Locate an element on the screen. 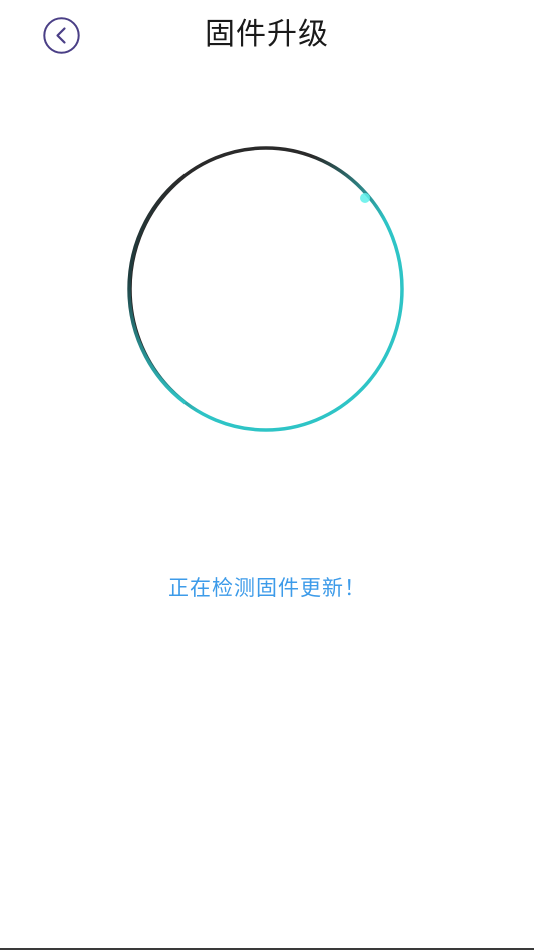 Image resolution: width=534 pixels, height=950 pixels. status-text: 正在检测固件更新！ is located at coordinates (267, 588).